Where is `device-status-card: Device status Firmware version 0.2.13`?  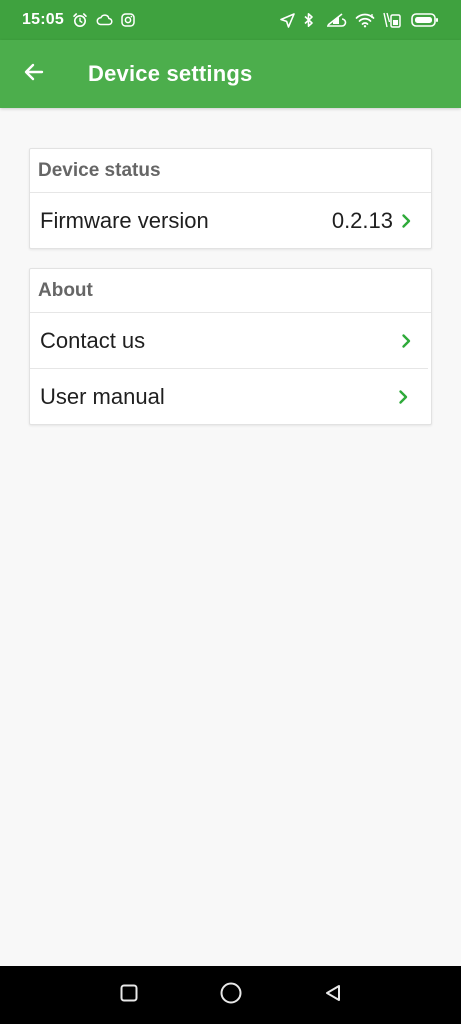 device-status-card: Device status Firmware version 0.2.13 is located at coordinates (230, 198).